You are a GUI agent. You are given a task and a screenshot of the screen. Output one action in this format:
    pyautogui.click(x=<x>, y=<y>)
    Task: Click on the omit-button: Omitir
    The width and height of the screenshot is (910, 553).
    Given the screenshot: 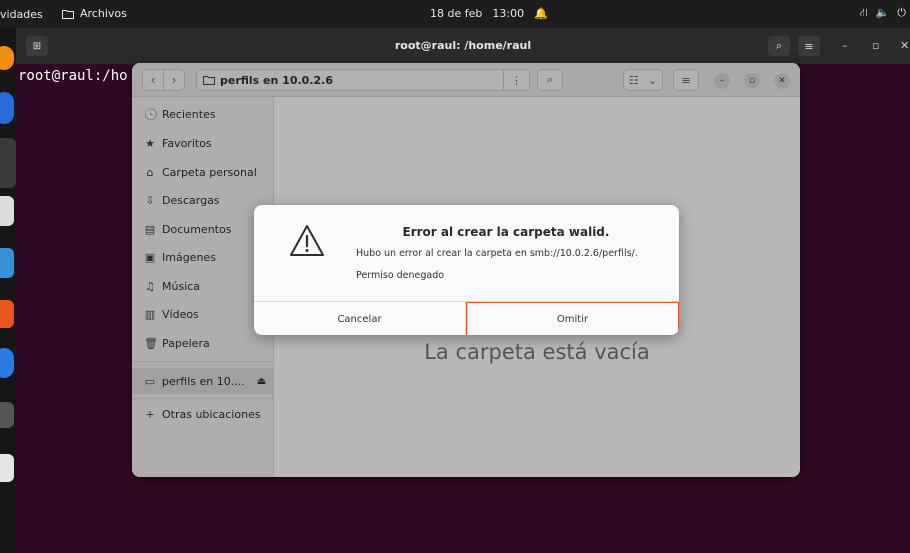 What is the action you would take?
    pyautogui.click(x=572, y=318)
    